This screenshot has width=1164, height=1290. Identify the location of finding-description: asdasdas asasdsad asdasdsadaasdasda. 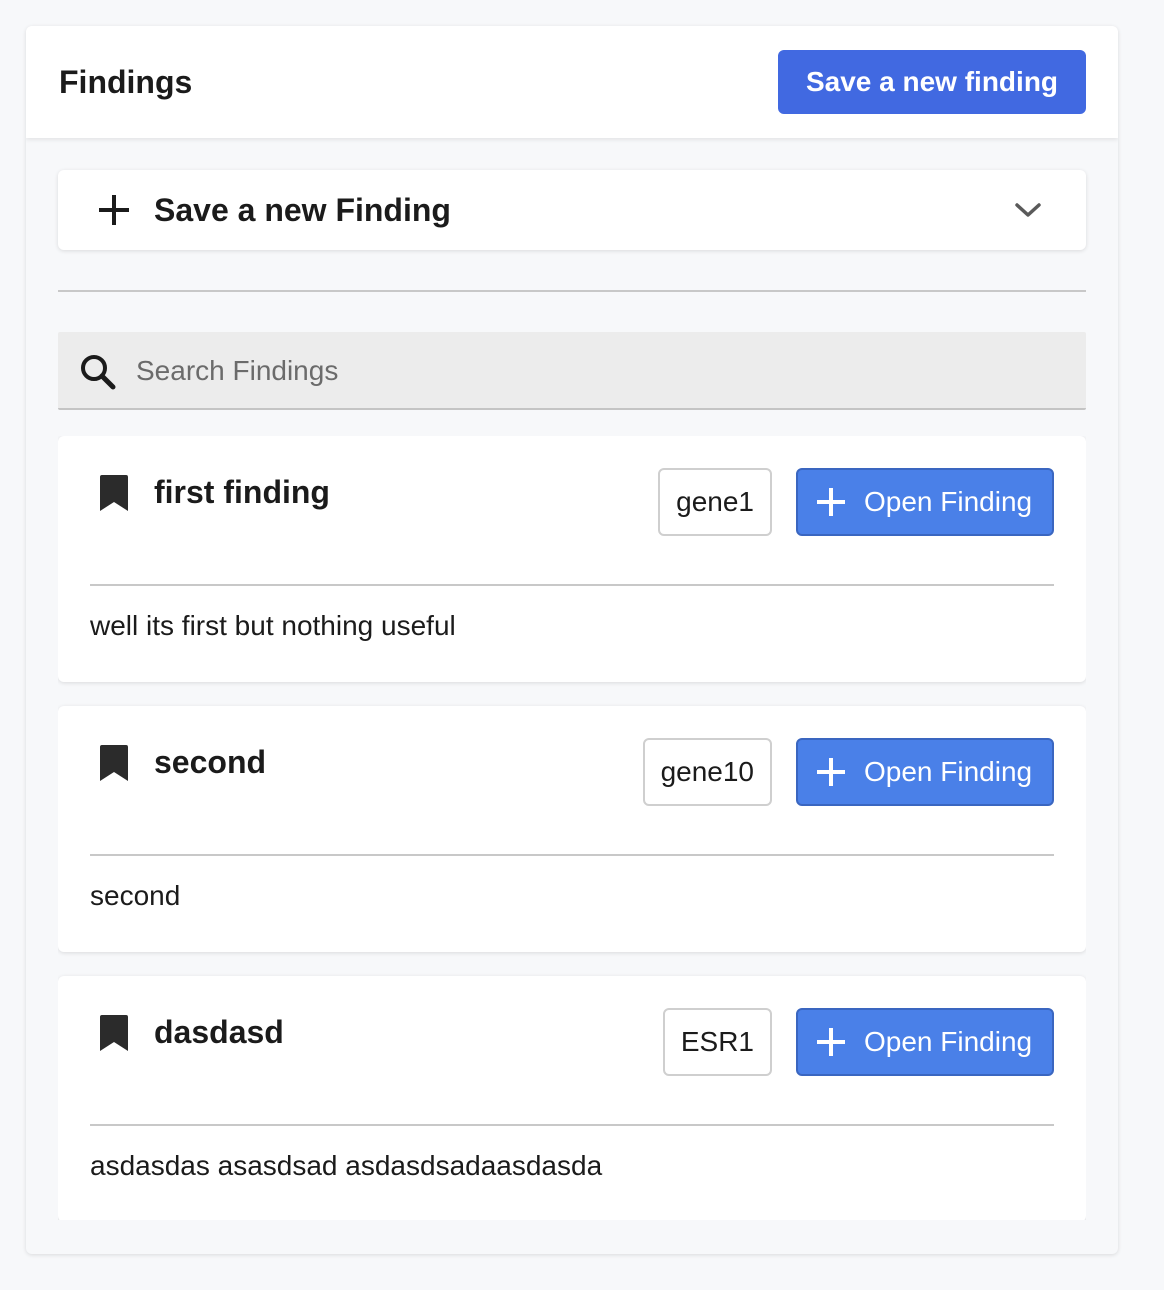
(346, 1165).